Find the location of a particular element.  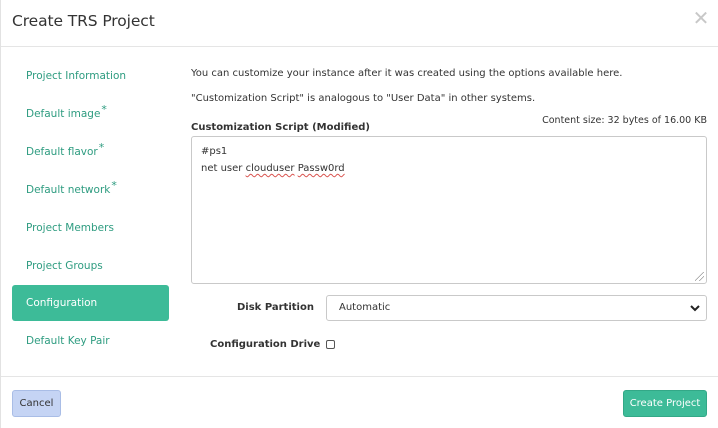

disk-partition-value: Automatic is located at coordinates (365, 307).